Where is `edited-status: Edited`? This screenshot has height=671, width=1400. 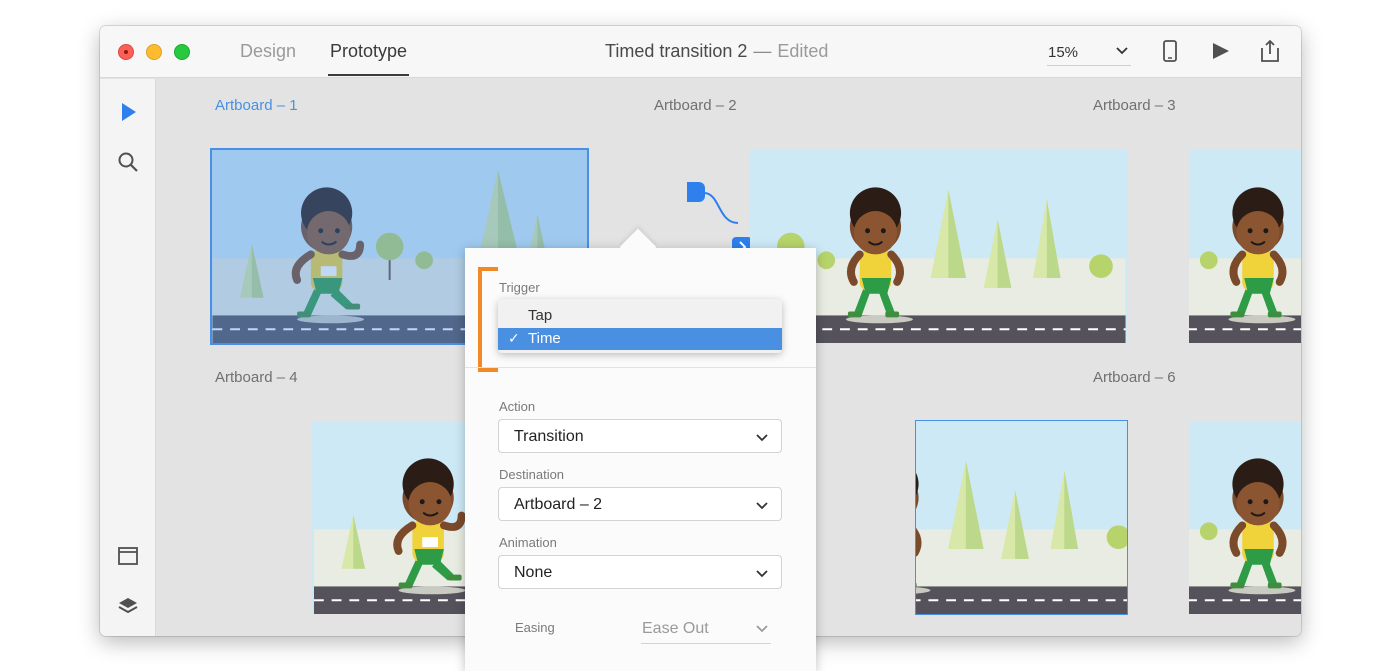 edited-status: Edited is located at coordinates (803, 51).